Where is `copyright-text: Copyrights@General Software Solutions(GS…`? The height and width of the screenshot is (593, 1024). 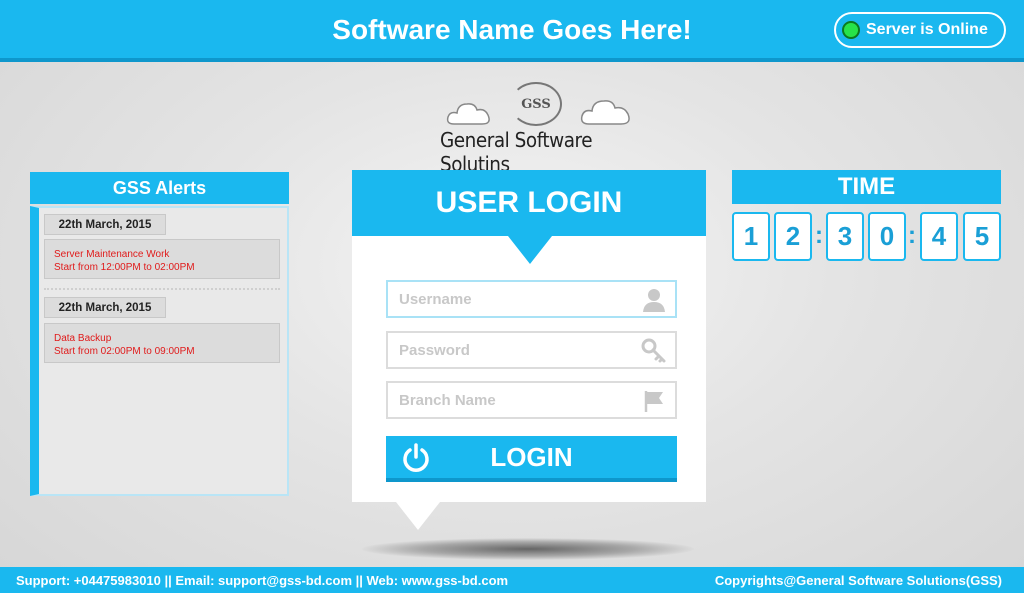 copyright-text: Copyrights@General Software Solutions(GS… is located at coordinates (858, 580).